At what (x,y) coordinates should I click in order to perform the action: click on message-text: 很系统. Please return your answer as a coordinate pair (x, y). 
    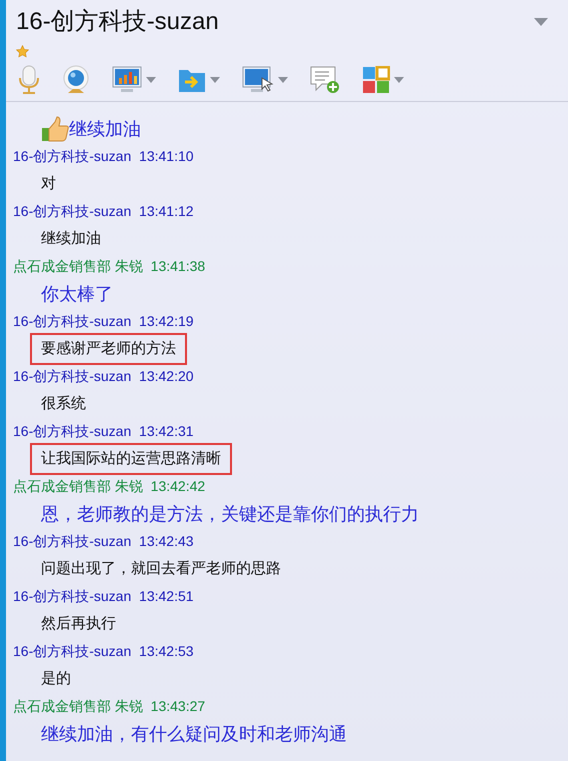
    Looking at the image, I should click on (63, 404).